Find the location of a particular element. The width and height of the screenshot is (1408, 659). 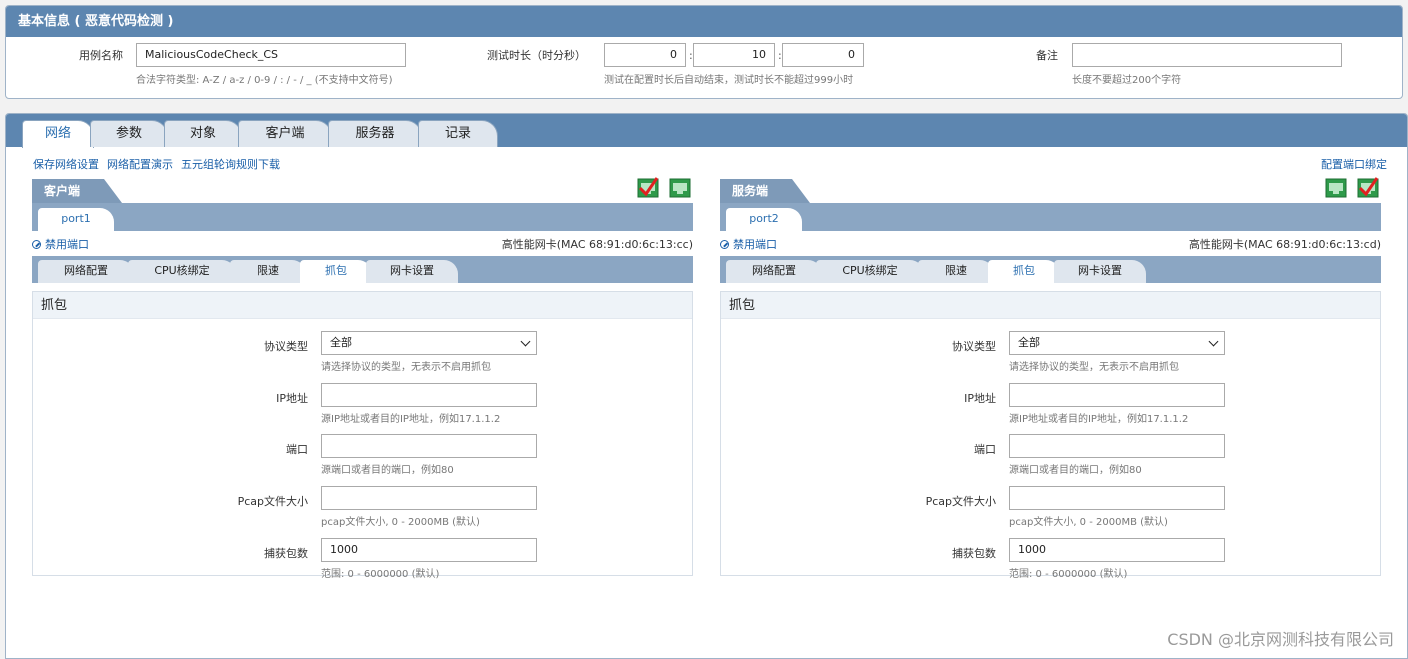

basic-info-title: 基本信息 ( 恶意代码检测 ) is located at coordinates (704, 21).